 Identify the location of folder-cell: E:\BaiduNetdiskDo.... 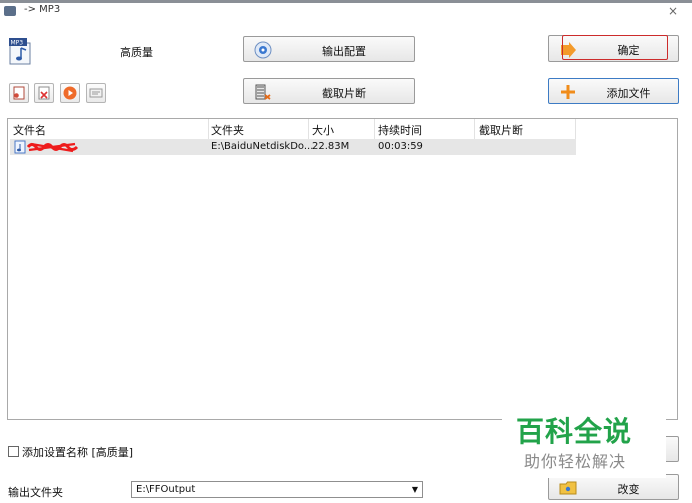
(262, 146).